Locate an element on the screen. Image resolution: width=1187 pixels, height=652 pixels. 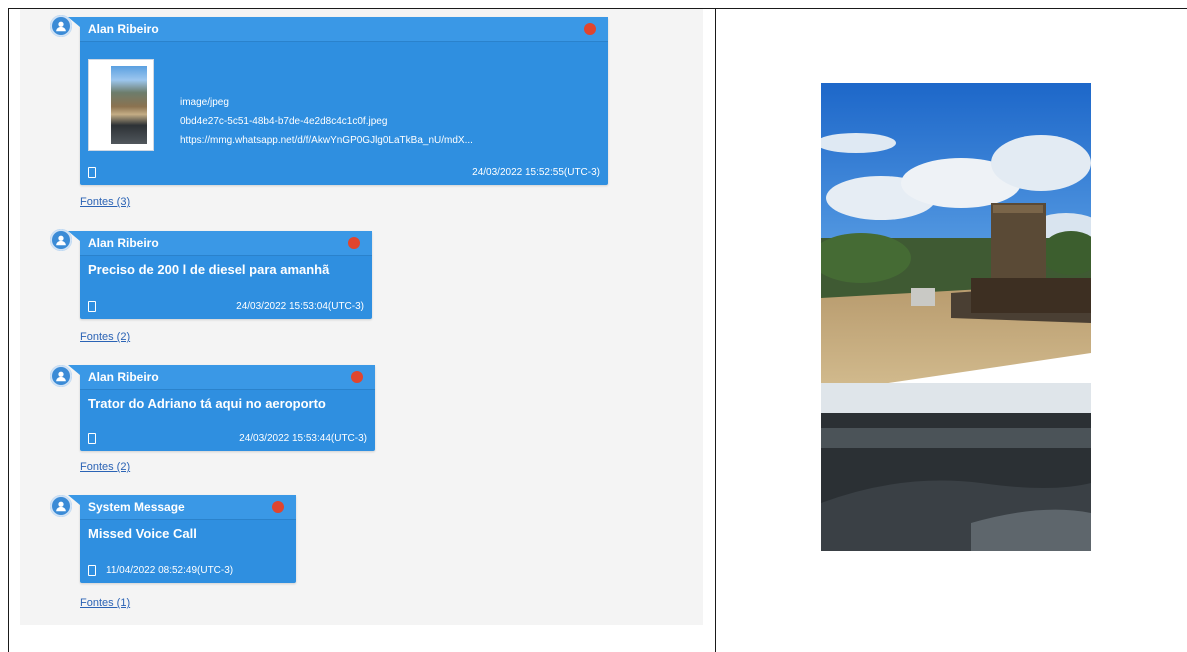
image-thumbnail is located at coordinates (121, 105).